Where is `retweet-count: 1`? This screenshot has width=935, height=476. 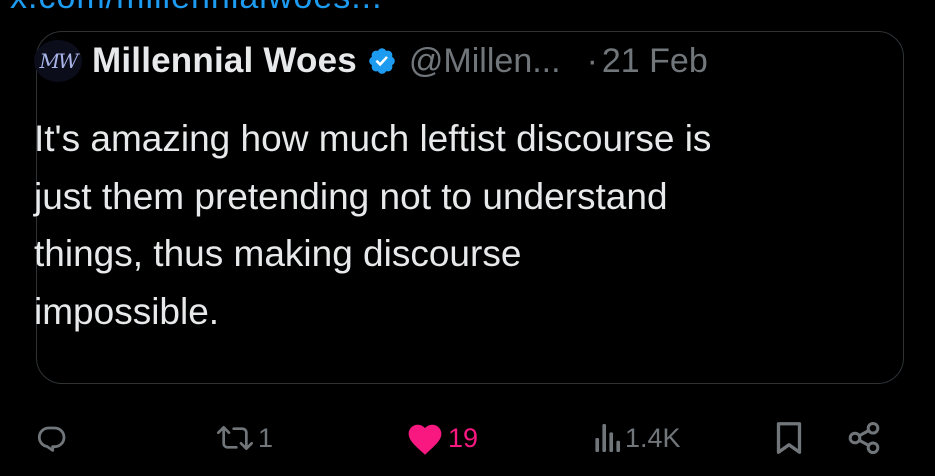 retweet-count: 1 is located at coordinates (266, 437).